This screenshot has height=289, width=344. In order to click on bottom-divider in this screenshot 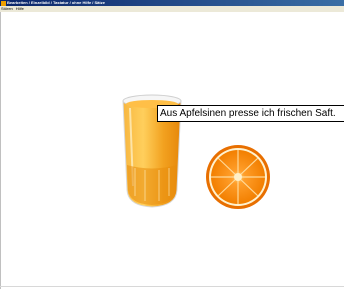, I will do `click(172, 286)`.